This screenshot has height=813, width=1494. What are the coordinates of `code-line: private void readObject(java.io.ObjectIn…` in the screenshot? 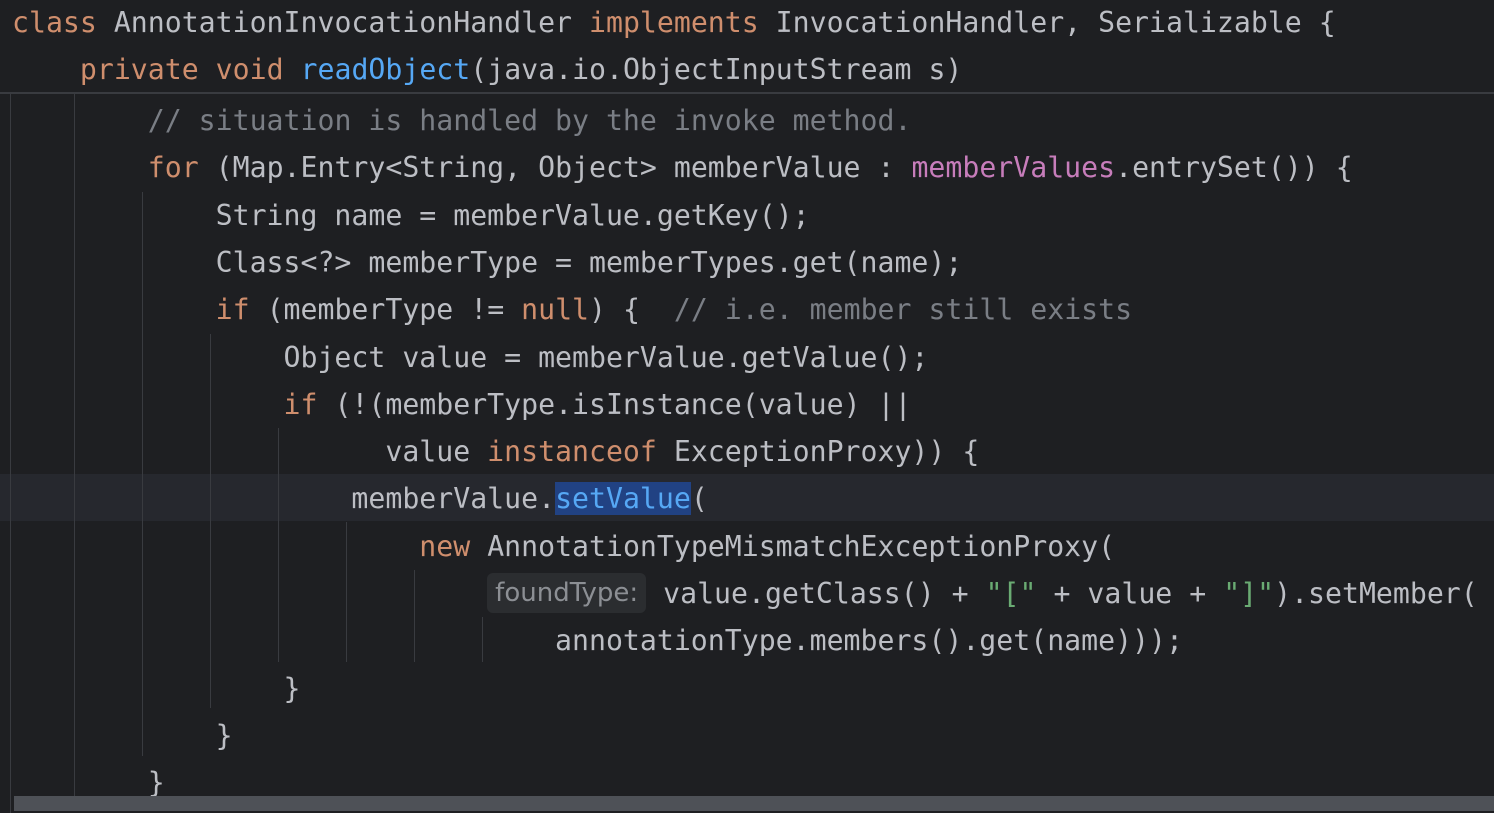 It's located at (487, 69).